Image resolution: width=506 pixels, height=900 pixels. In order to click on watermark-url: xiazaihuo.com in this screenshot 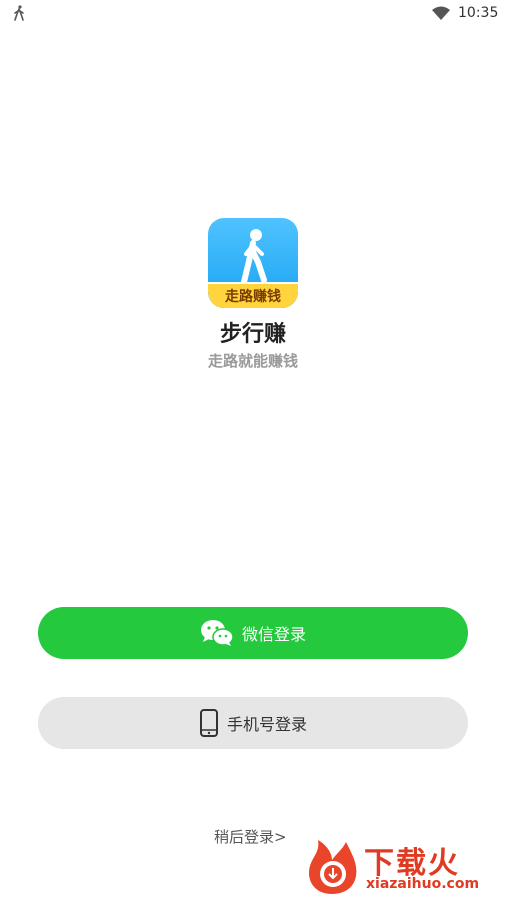, I will do `click(423, 884)`.